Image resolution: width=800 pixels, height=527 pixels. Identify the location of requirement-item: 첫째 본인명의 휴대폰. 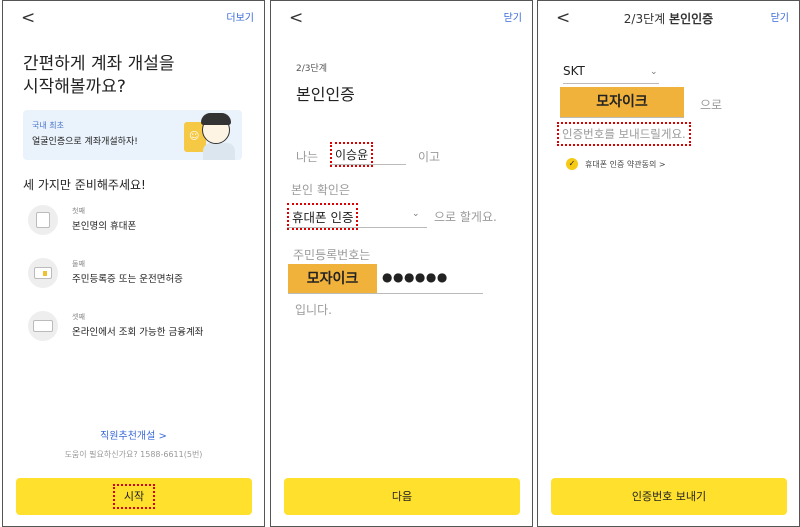
(138, 224).